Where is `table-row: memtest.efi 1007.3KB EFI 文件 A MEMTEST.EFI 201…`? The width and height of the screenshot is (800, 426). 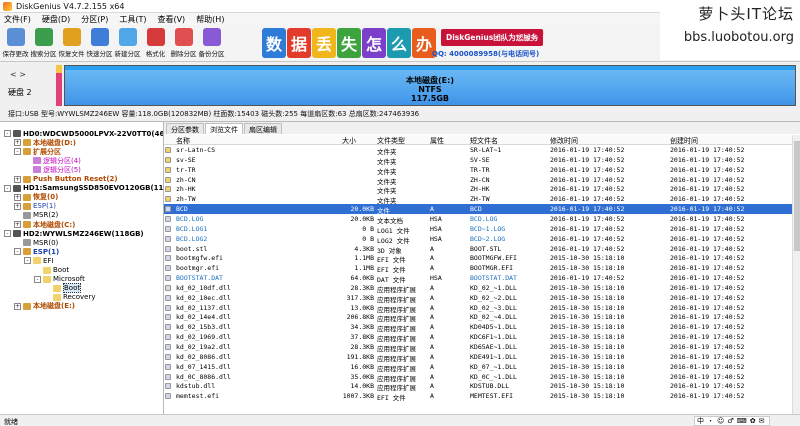
table-row: memtest.efi 1007.3KB EFI 文件 A MEMTEST.EFI 201… is located at coordinates (479, 396).